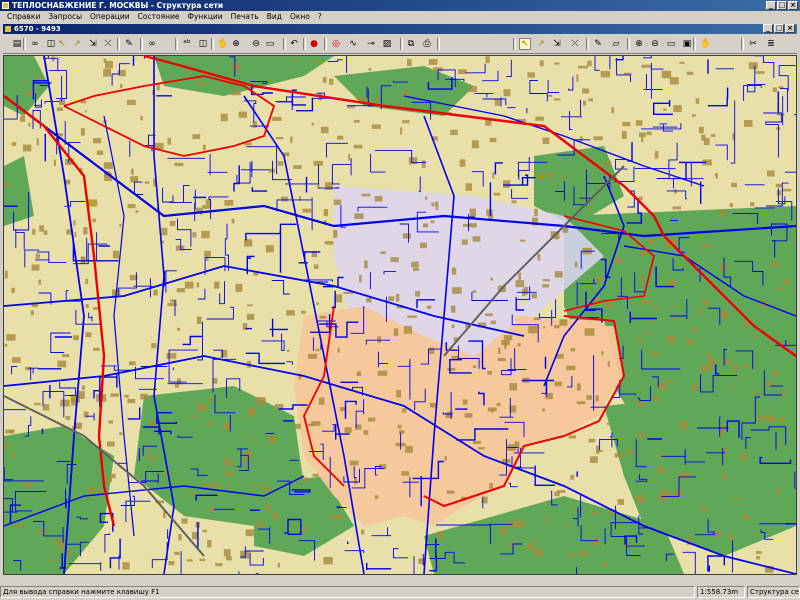 The image size is (800, 600). I want to click on menu-help: Справки, so click(23, 17).